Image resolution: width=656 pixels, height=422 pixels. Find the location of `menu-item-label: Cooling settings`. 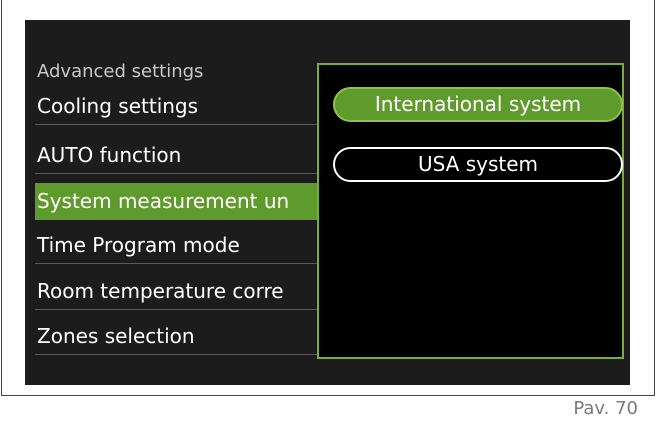

menu-item-label: Cooling settings is located at coordinates (118, 106).